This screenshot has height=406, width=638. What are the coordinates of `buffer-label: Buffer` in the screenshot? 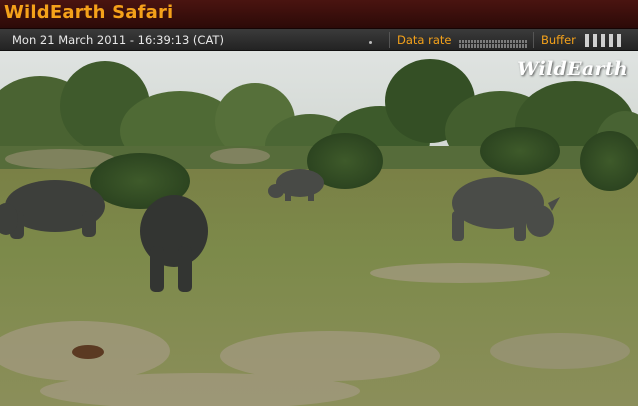 It's located at (558, 40).